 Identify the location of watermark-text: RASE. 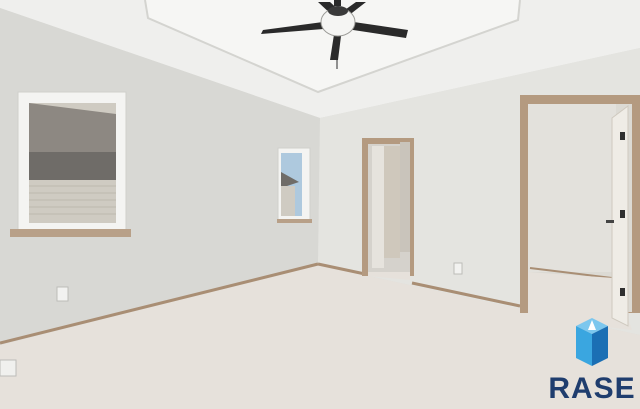
(592, 388).